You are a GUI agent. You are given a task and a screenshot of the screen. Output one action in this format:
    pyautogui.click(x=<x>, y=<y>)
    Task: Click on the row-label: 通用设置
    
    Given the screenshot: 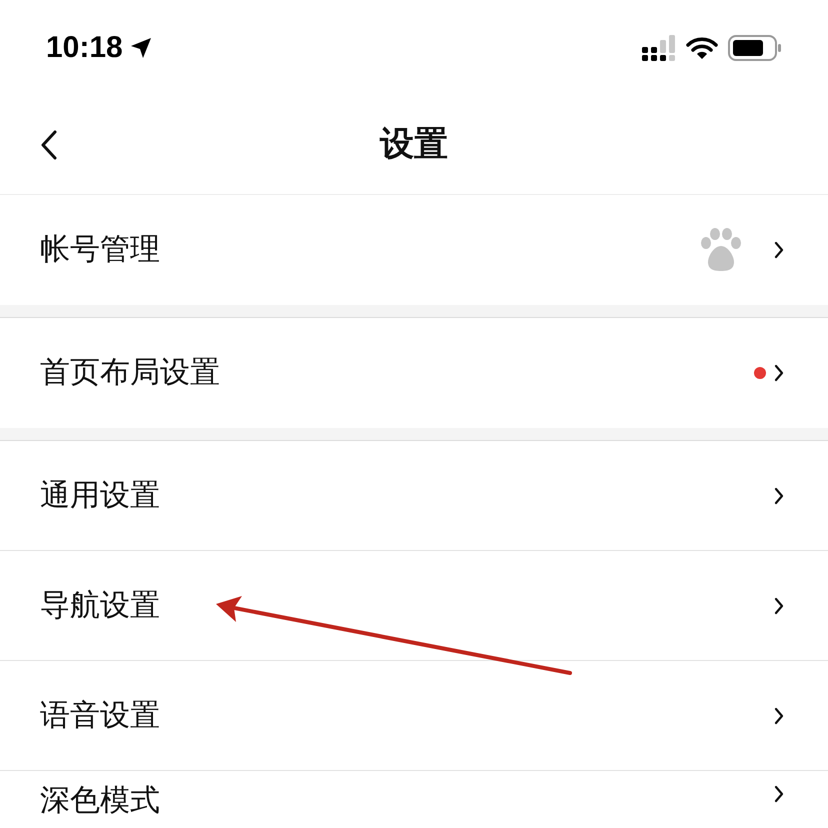 What is the action you would take?
    pyautogui.click(x=100, y=496)
    